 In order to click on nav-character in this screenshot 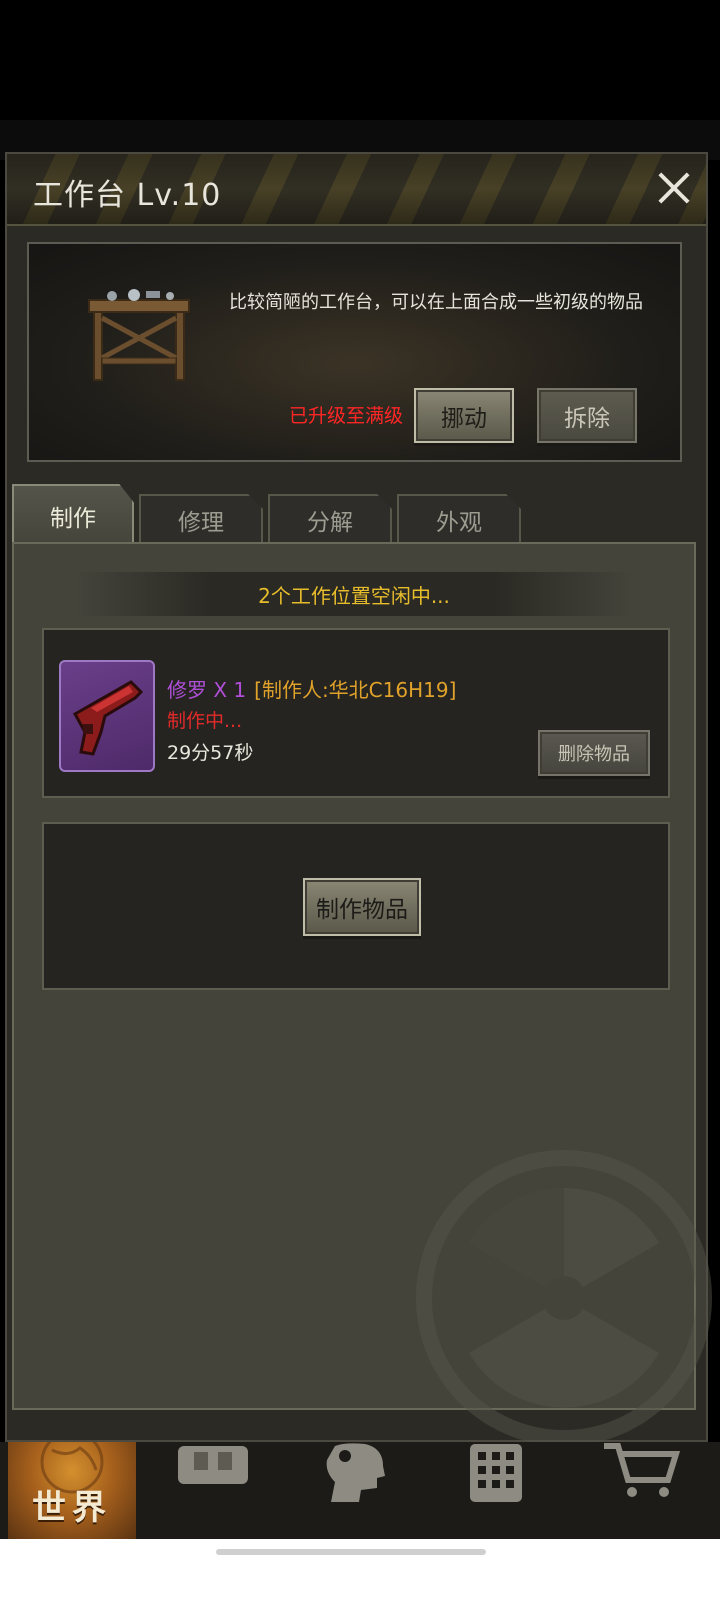, I will do `click(365, 1490)`.